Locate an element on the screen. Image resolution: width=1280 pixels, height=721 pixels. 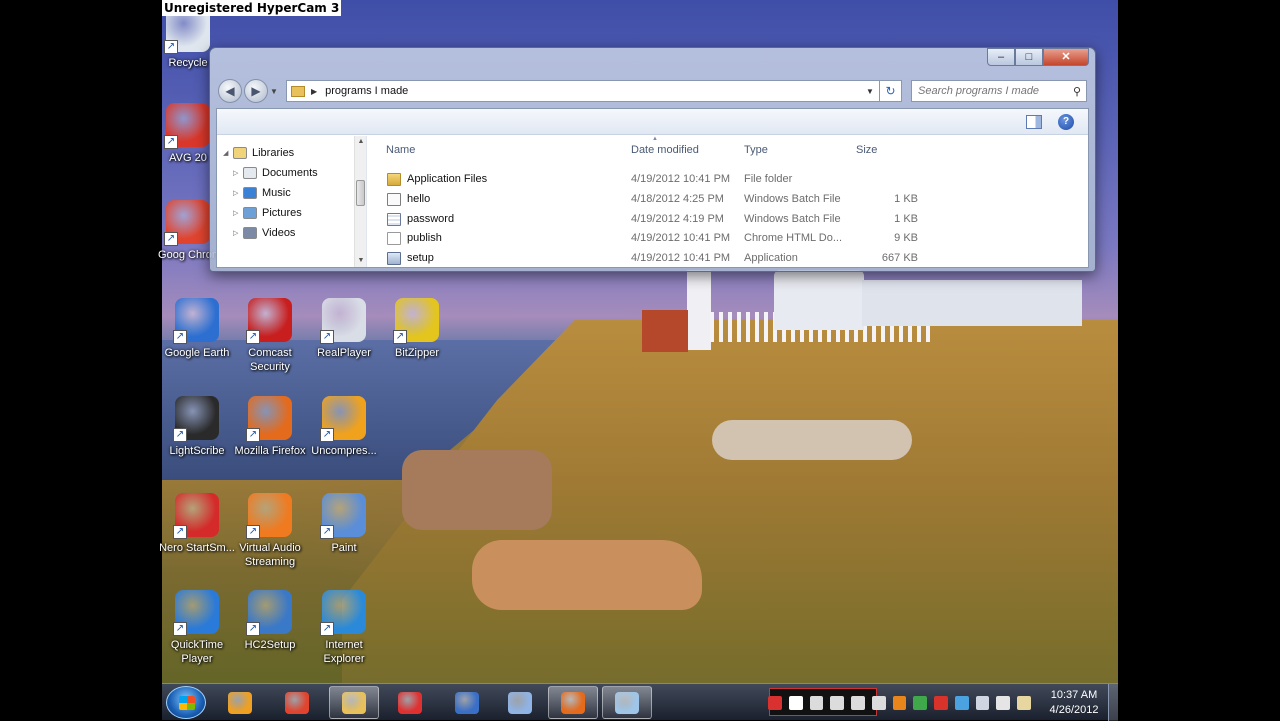
address-dropdown-icon: ▼ is located at coordinates (870, 91).